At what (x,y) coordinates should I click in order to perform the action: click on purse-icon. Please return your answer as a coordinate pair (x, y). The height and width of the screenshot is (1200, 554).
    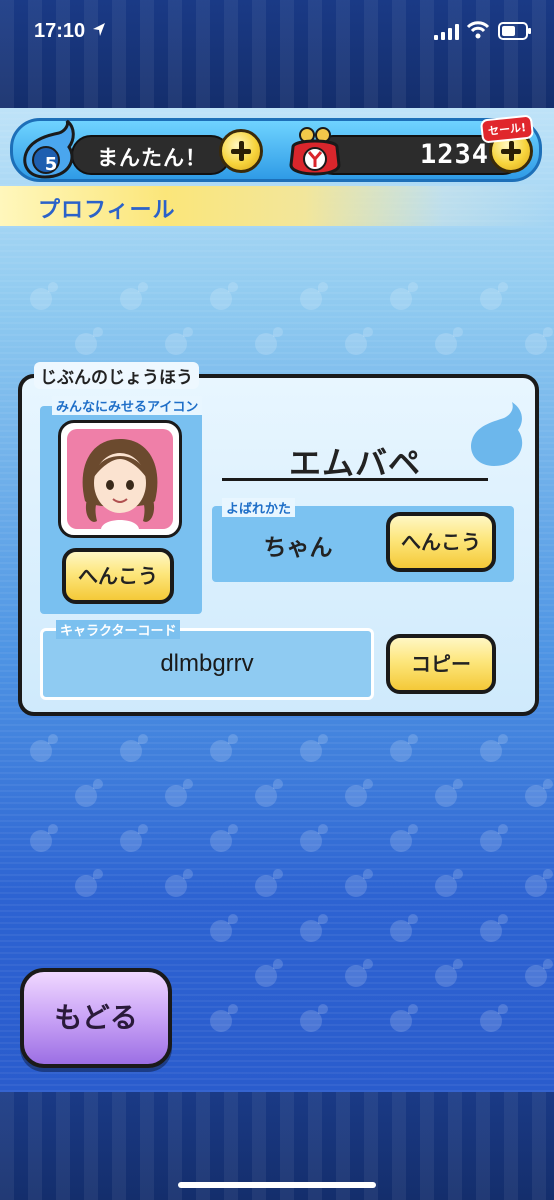
    Looking at the image, I should click on (315, 151).